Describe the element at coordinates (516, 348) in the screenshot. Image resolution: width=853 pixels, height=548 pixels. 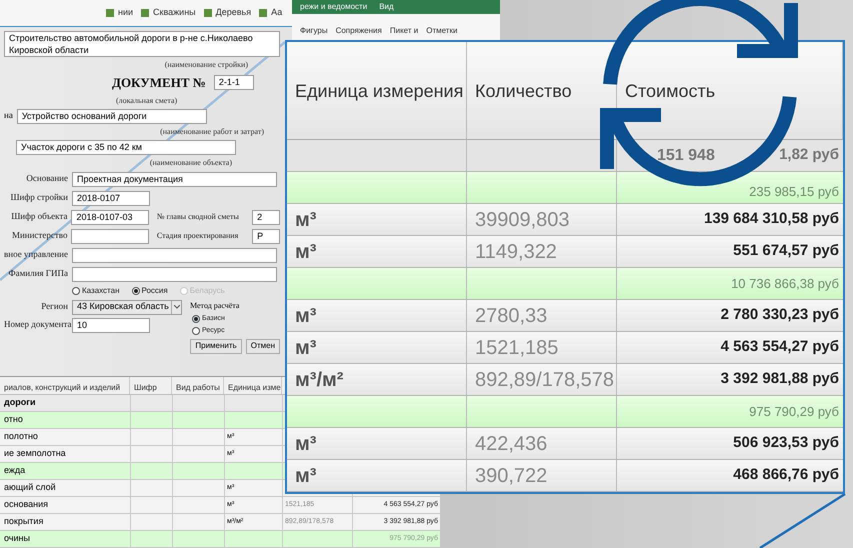
I see `table-cell-text: 1521,185` at that location.